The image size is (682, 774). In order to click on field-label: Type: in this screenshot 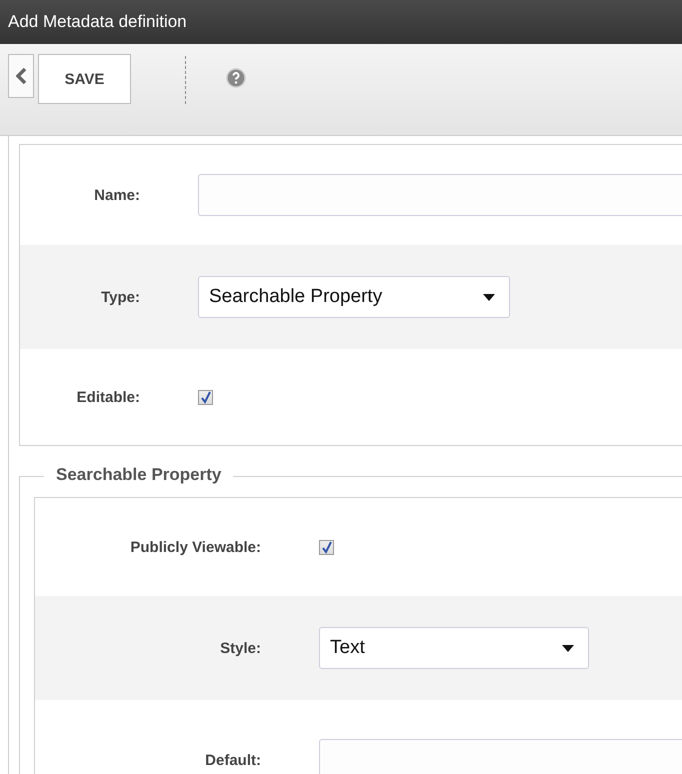, I will do `click(120, 297)`.